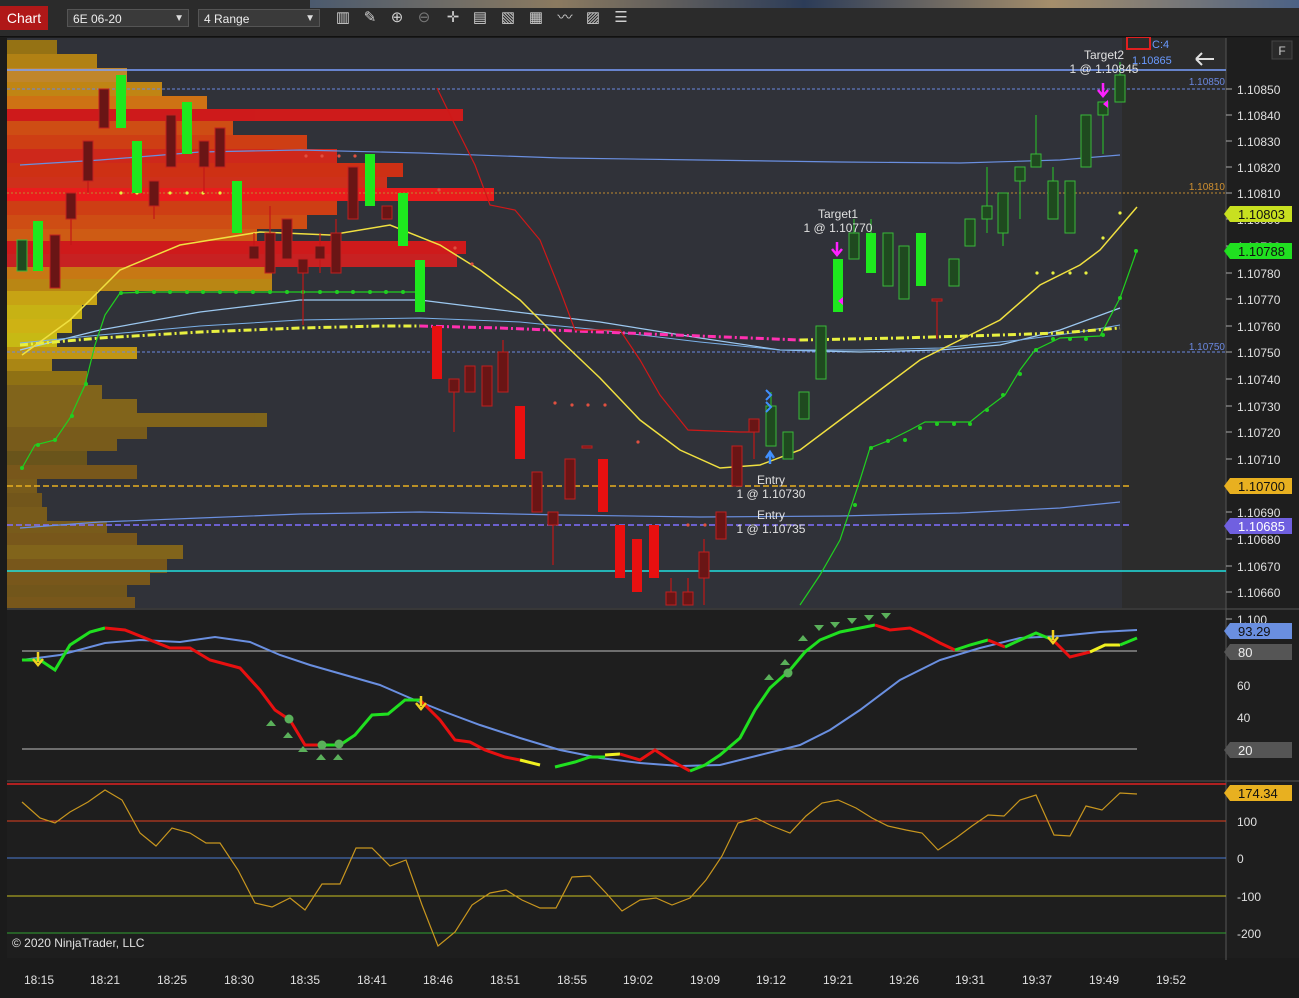  I want to click on entry1-label: Entry, so click(771, 480).